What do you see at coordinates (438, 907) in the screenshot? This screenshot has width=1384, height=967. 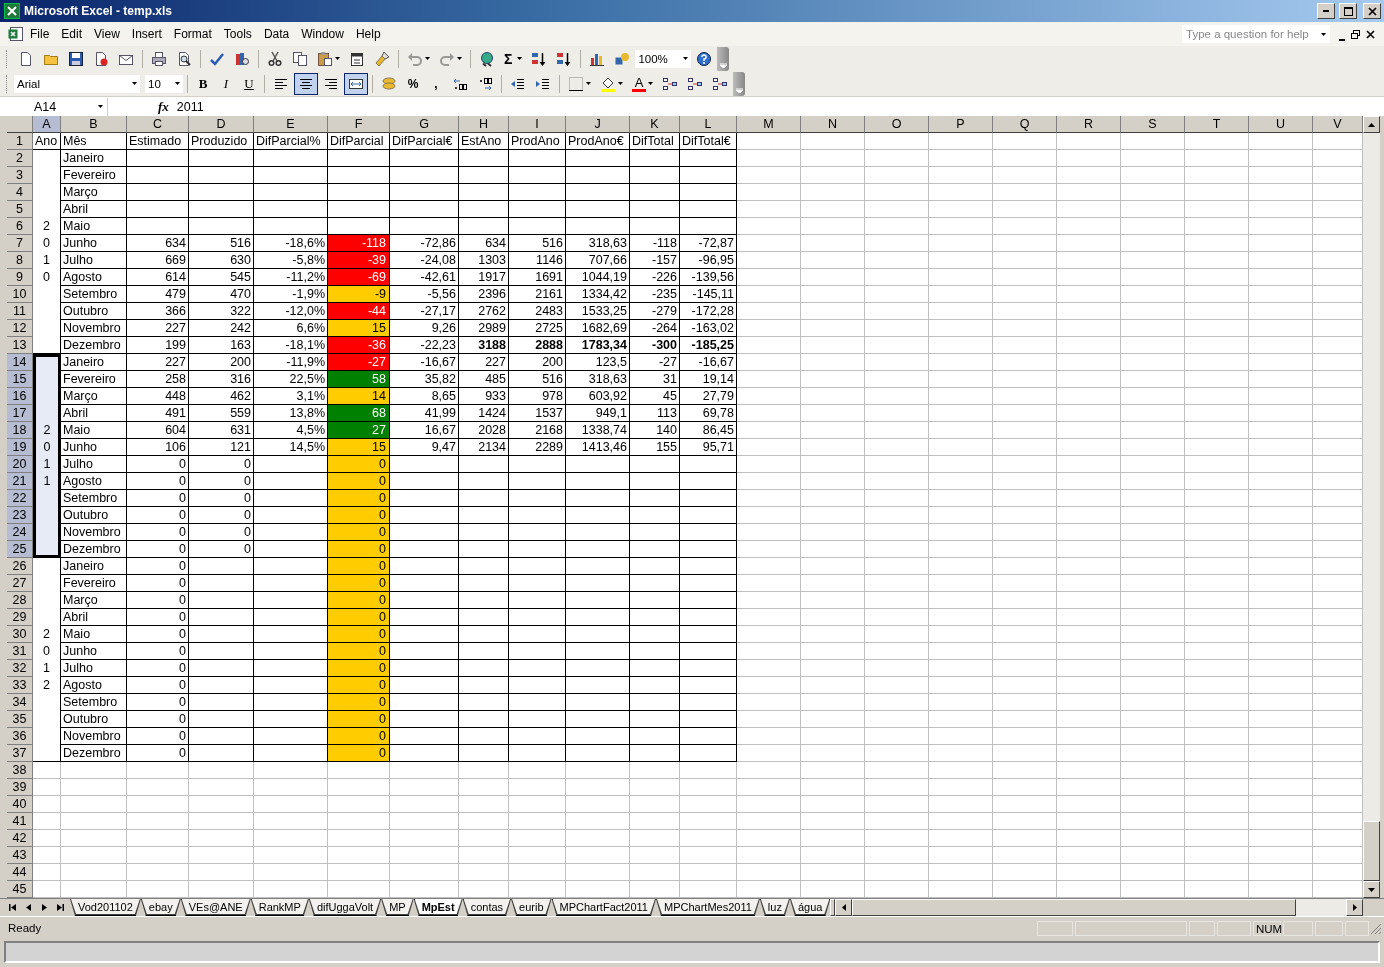 I see `sheet-tab: MpEst` at bounding box center [438, 907].